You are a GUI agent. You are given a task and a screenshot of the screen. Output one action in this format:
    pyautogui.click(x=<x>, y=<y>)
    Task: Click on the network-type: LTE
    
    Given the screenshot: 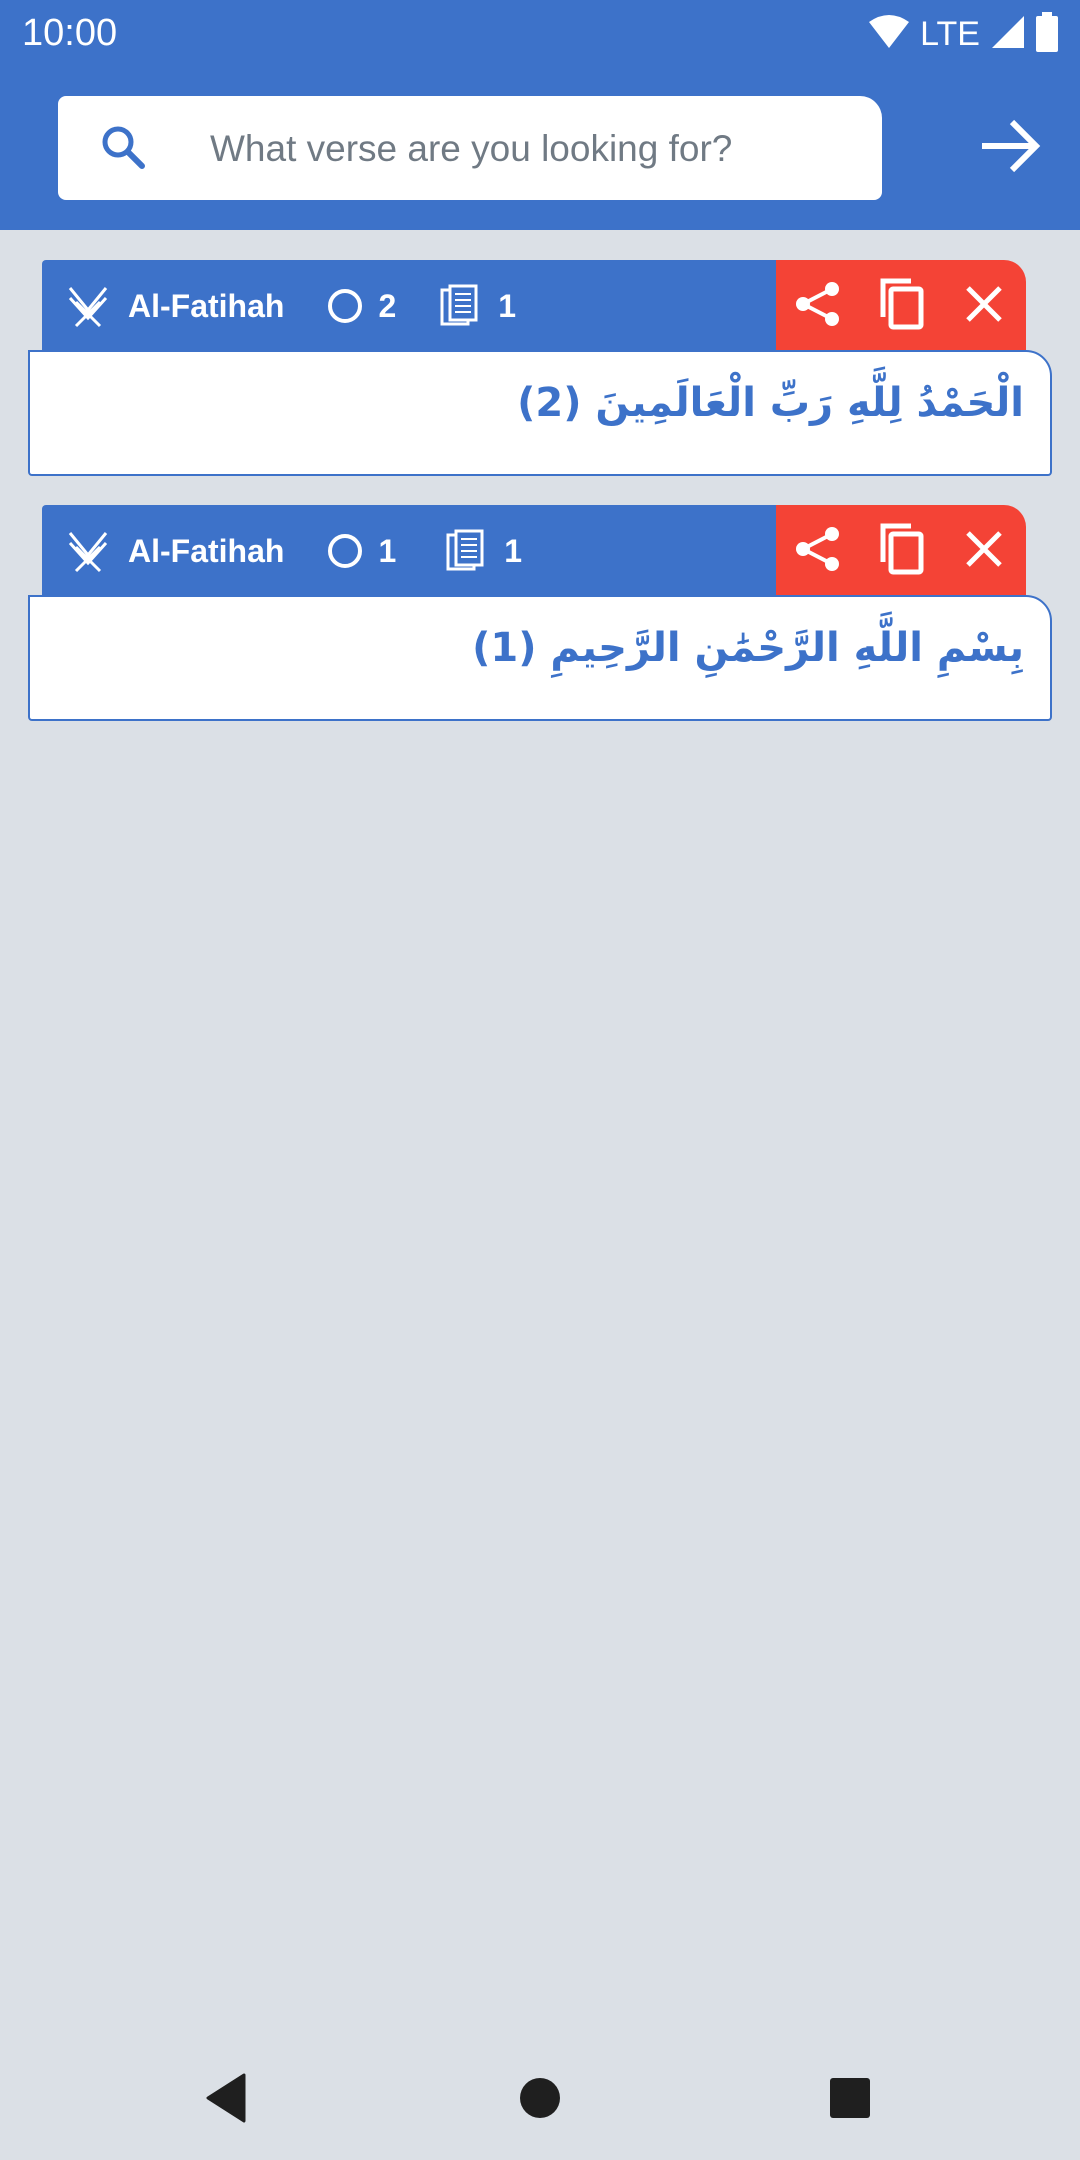 What is the action you would take?
    pyautogui.click(x=950, y=33)
    